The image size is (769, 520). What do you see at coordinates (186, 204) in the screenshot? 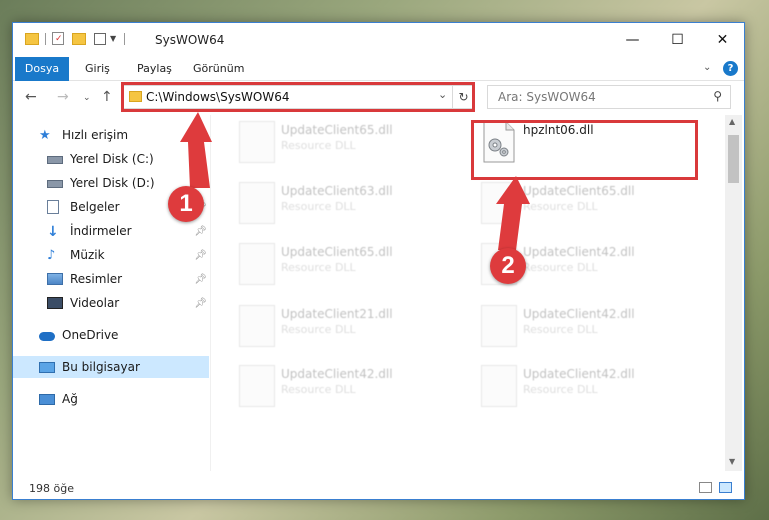
I see `step-1-badge: 1` at bounding box center [186, 204].